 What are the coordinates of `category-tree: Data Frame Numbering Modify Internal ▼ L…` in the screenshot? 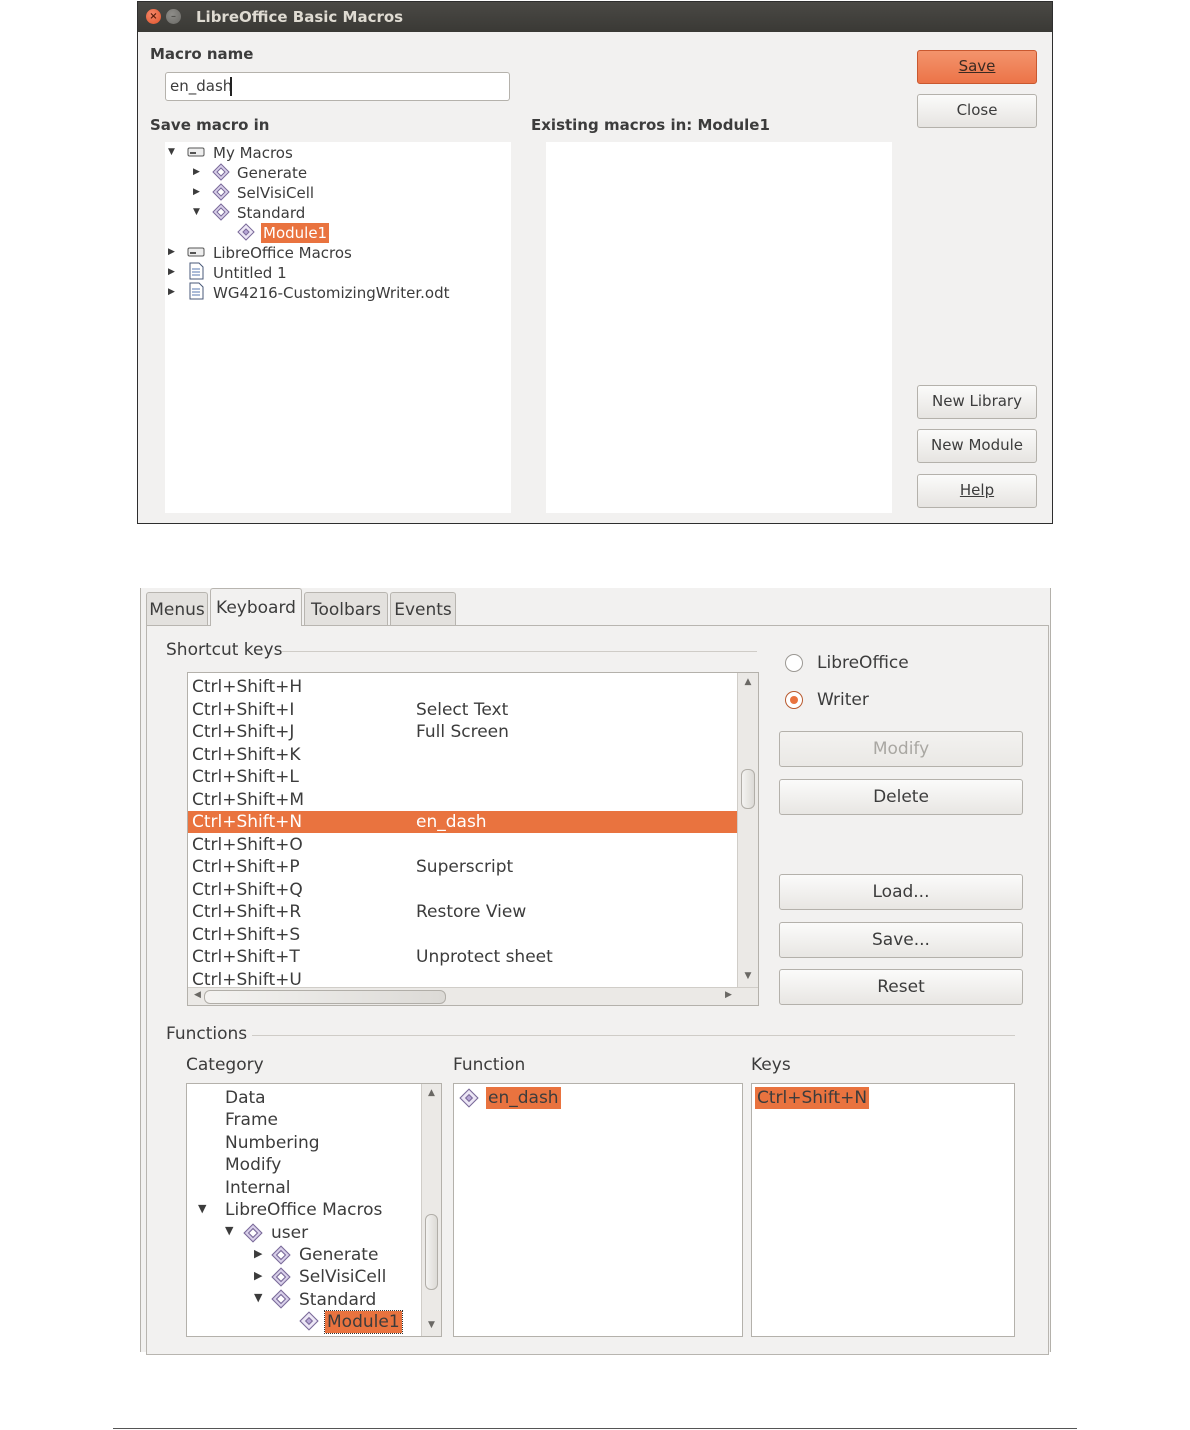 It's located at (314, 1210).